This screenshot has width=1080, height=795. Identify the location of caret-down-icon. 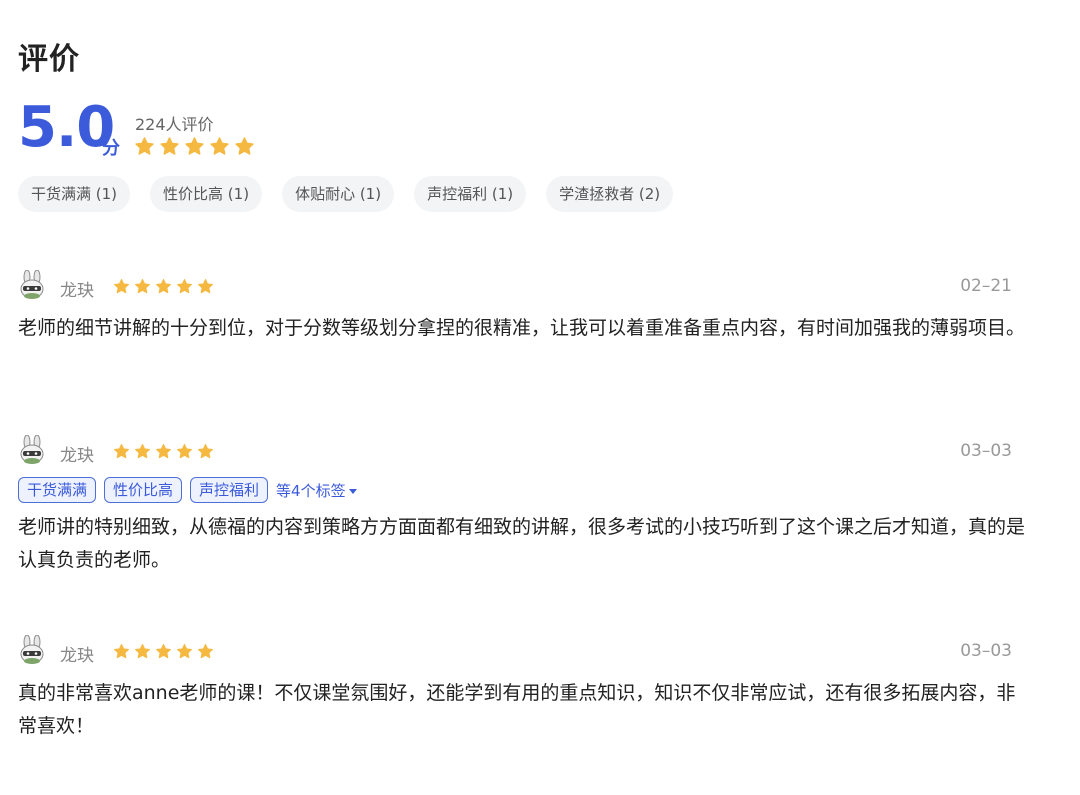
(352, 491).